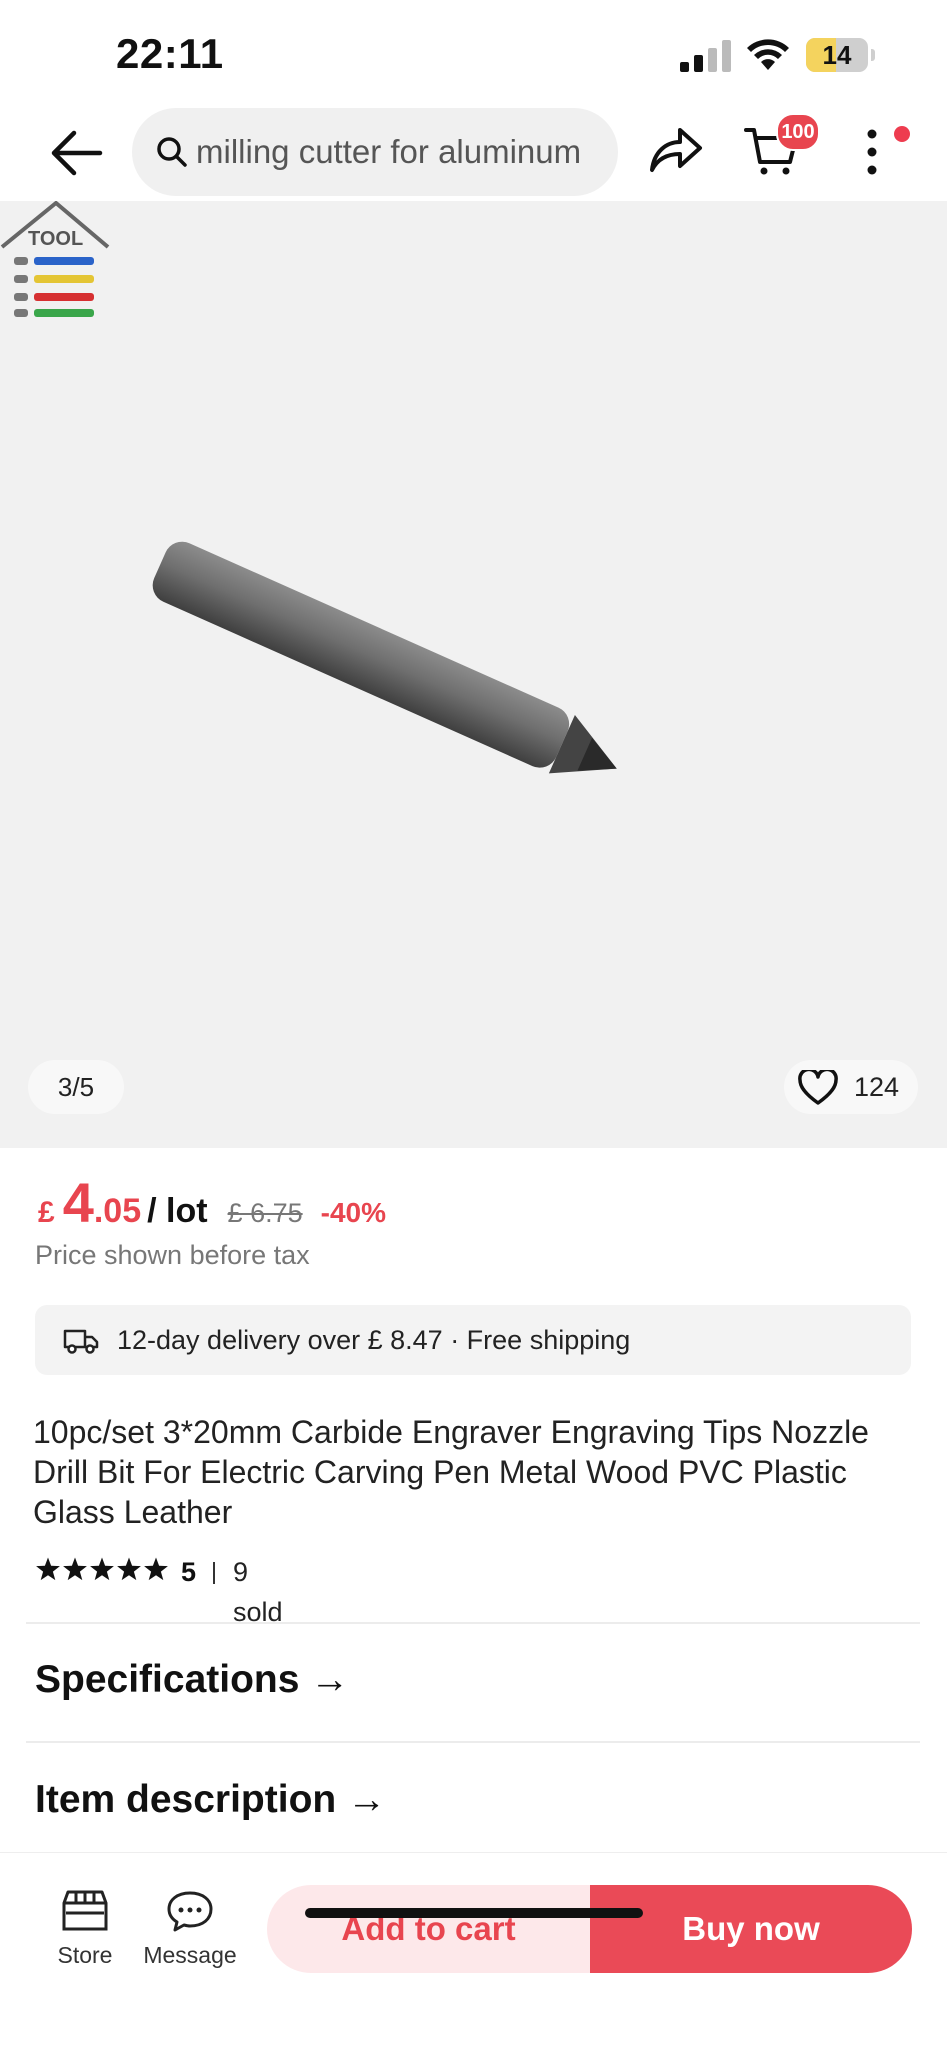  Describe the element at coordinates (55, 259) in the screenshot. I see `store-logo: TOOL` at that location.